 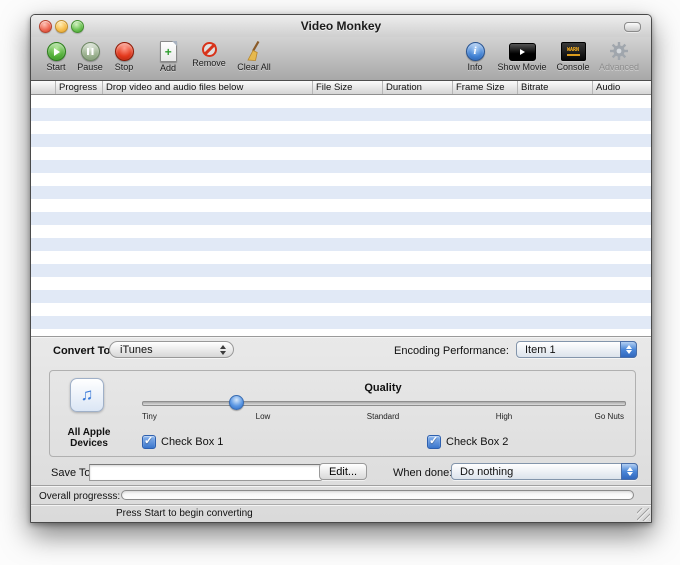 What do you see at coordinates (504, 416) in the screenshot?
I see `tick-label-high: High` at bounding box center [504, 416].